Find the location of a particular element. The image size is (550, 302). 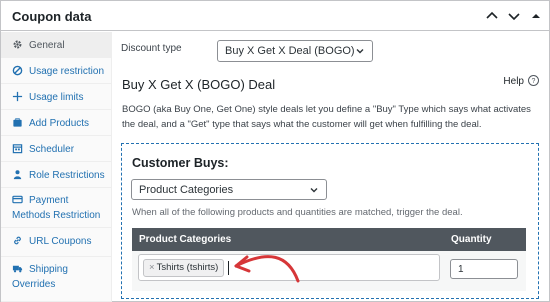

sidebar-item-add-products: Add Products is located at coordinates (56, 123).